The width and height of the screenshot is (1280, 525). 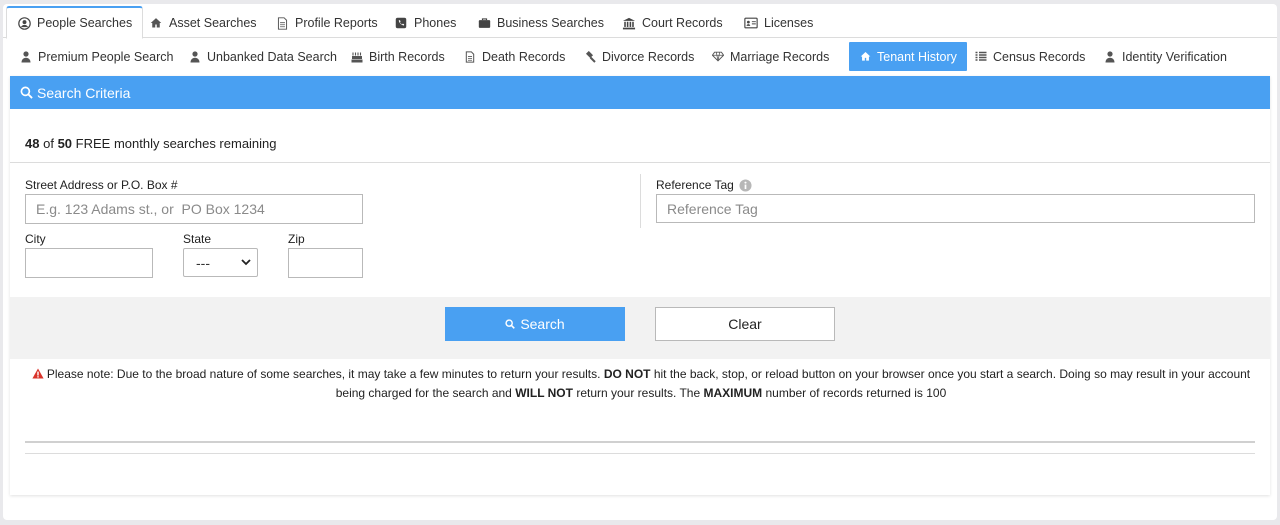 I want to click on tab-people-searches: People Searches, so click(x=75, y=22).